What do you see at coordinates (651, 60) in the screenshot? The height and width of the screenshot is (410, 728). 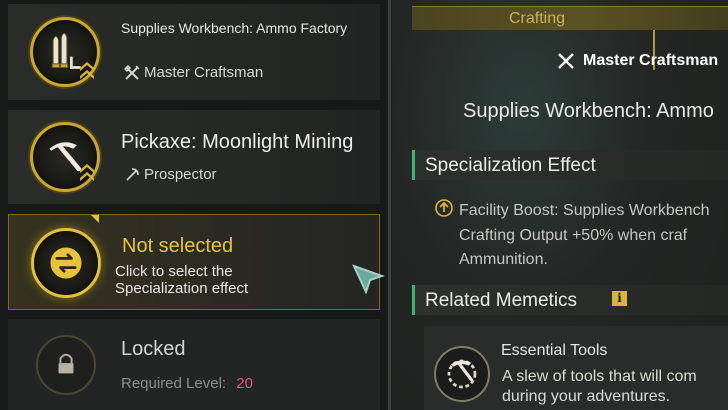 I see `detail-role-text: Master Craftsman` at bounding box center [651, 60].